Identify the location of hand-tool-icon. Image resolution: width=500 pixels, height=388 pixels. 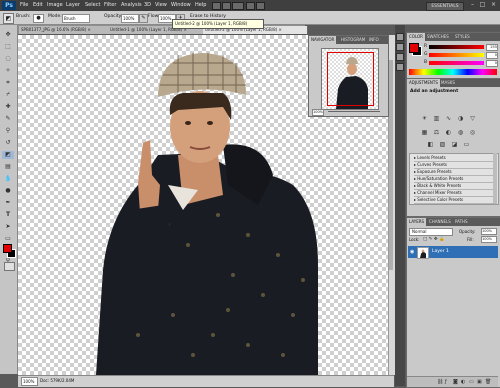
(250, 6).